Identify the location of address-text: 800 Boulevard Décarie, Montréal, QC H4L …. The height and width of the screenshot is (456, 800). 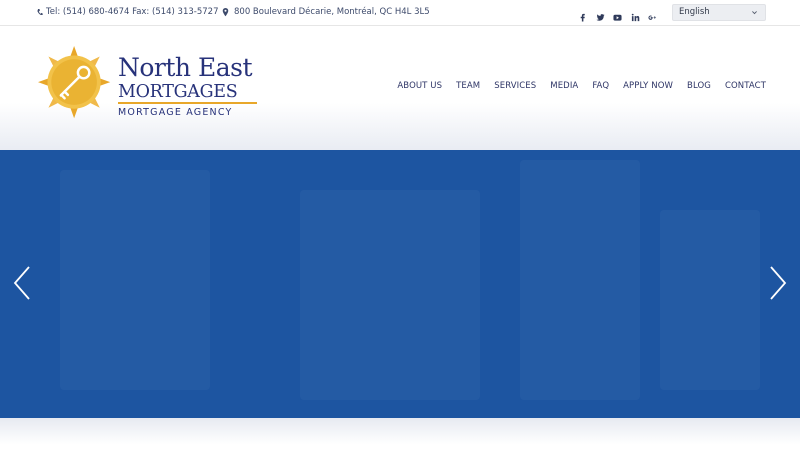
(332, 12).